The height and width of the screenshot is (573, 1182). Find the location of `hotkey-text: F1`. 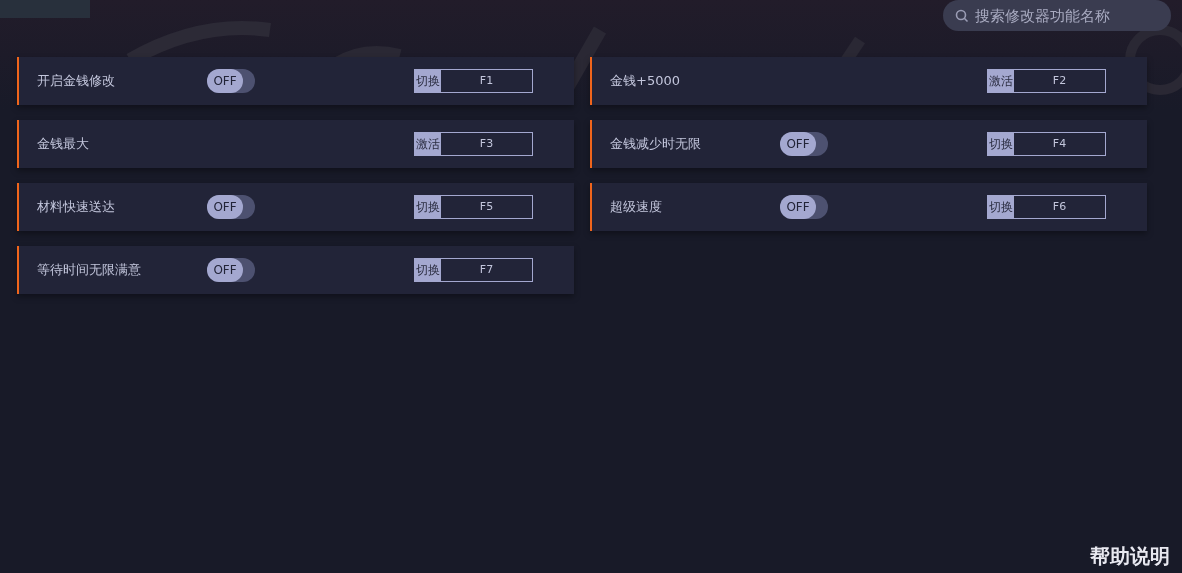

hotkey-text: F1 is located at coordinates (486, 80).